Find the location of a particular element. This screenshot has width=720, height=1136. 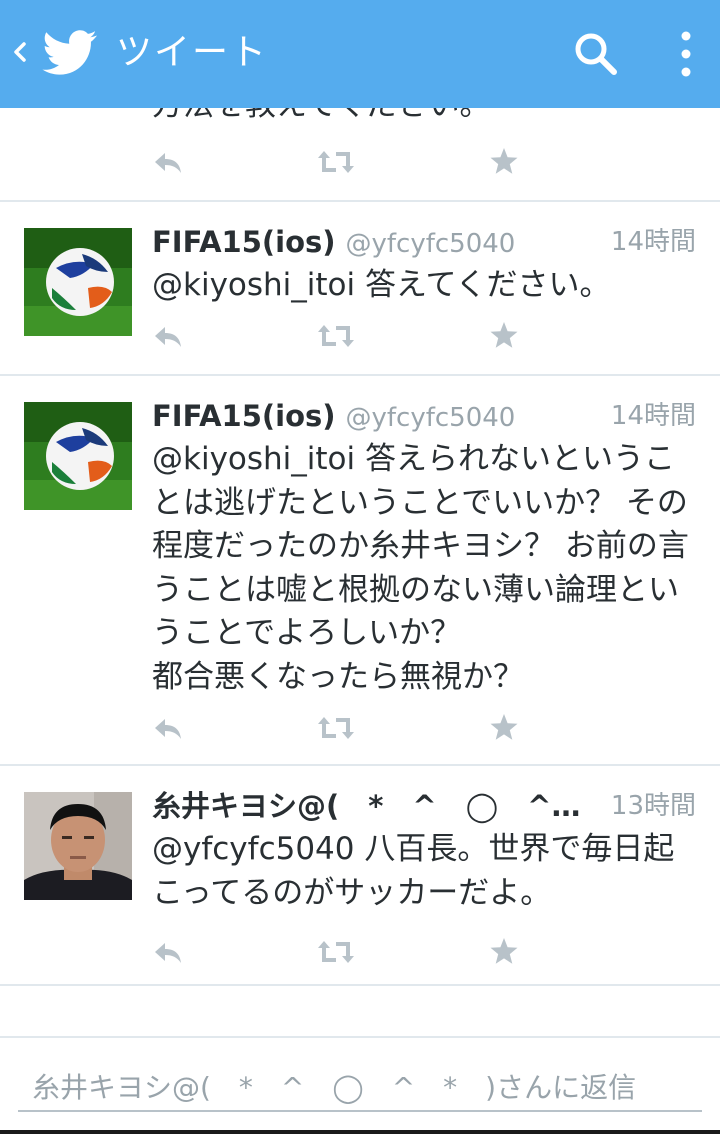

tweet-text: @yfcyfc5040 八百長。世界で毎日起こってるのがサッカーだよ。 is located at coordinates (413, 871).